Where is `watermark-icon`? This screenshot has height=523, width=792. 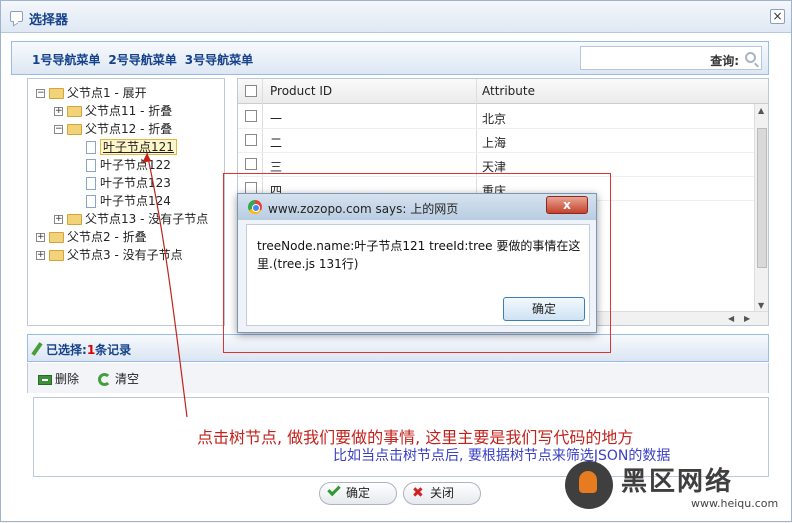 watermark-icon is located at coordinates (589, 485).